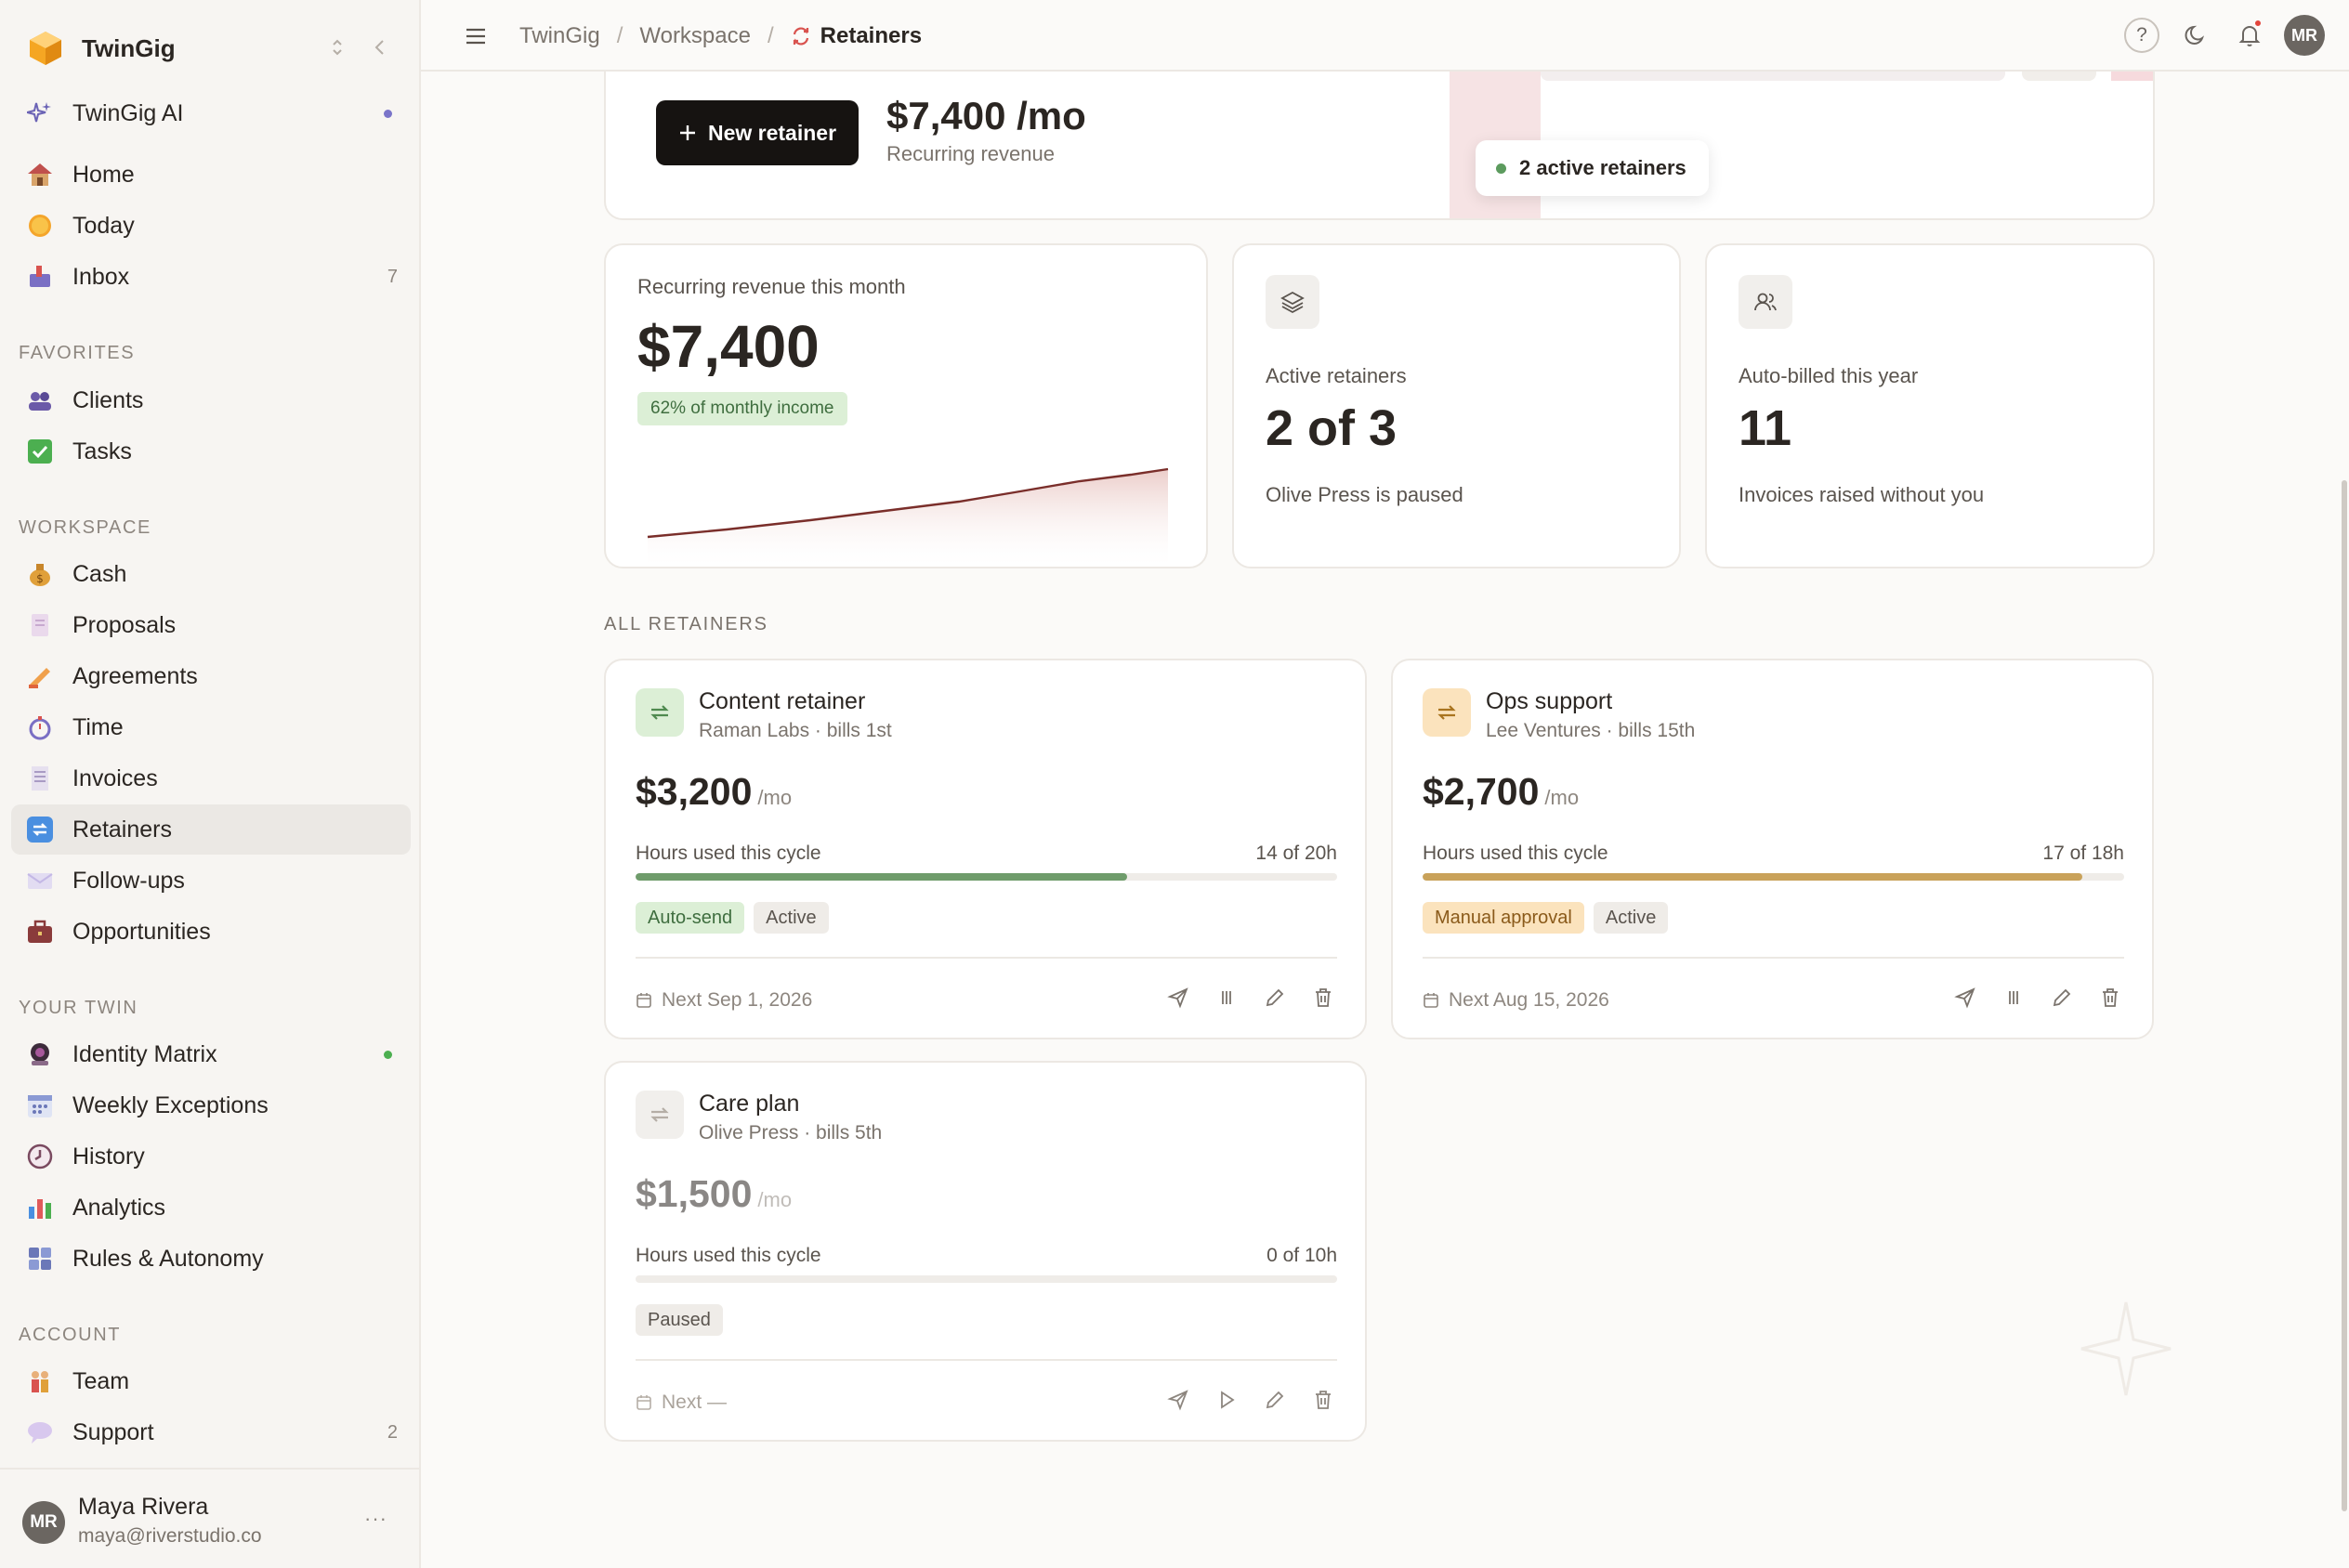 Image resolution: width=2349 pixels, height=1568 pixels. What do you see at coordinates (141, 931) in the screenshot?
I see `sidebar-item-label: Opportunities` at bounding box center [141, 931].